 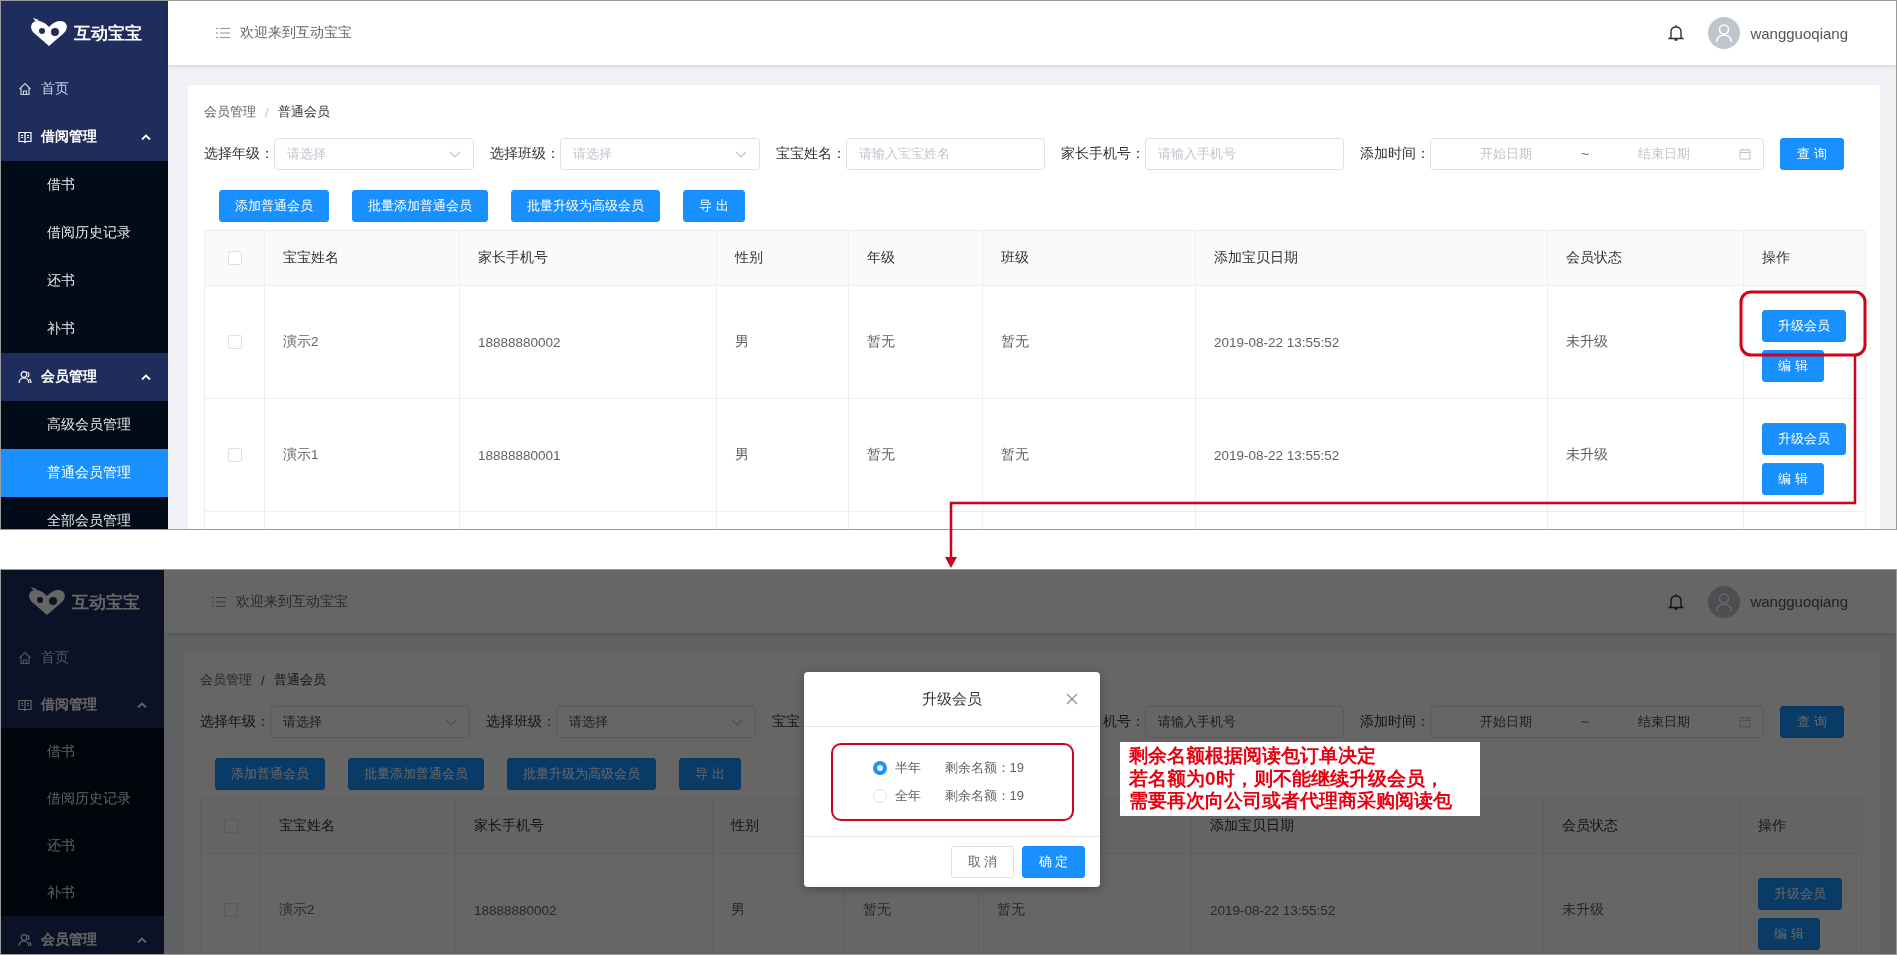 I want to click on breadcrumb-item: 普通会员, so click(x=303, y=112).